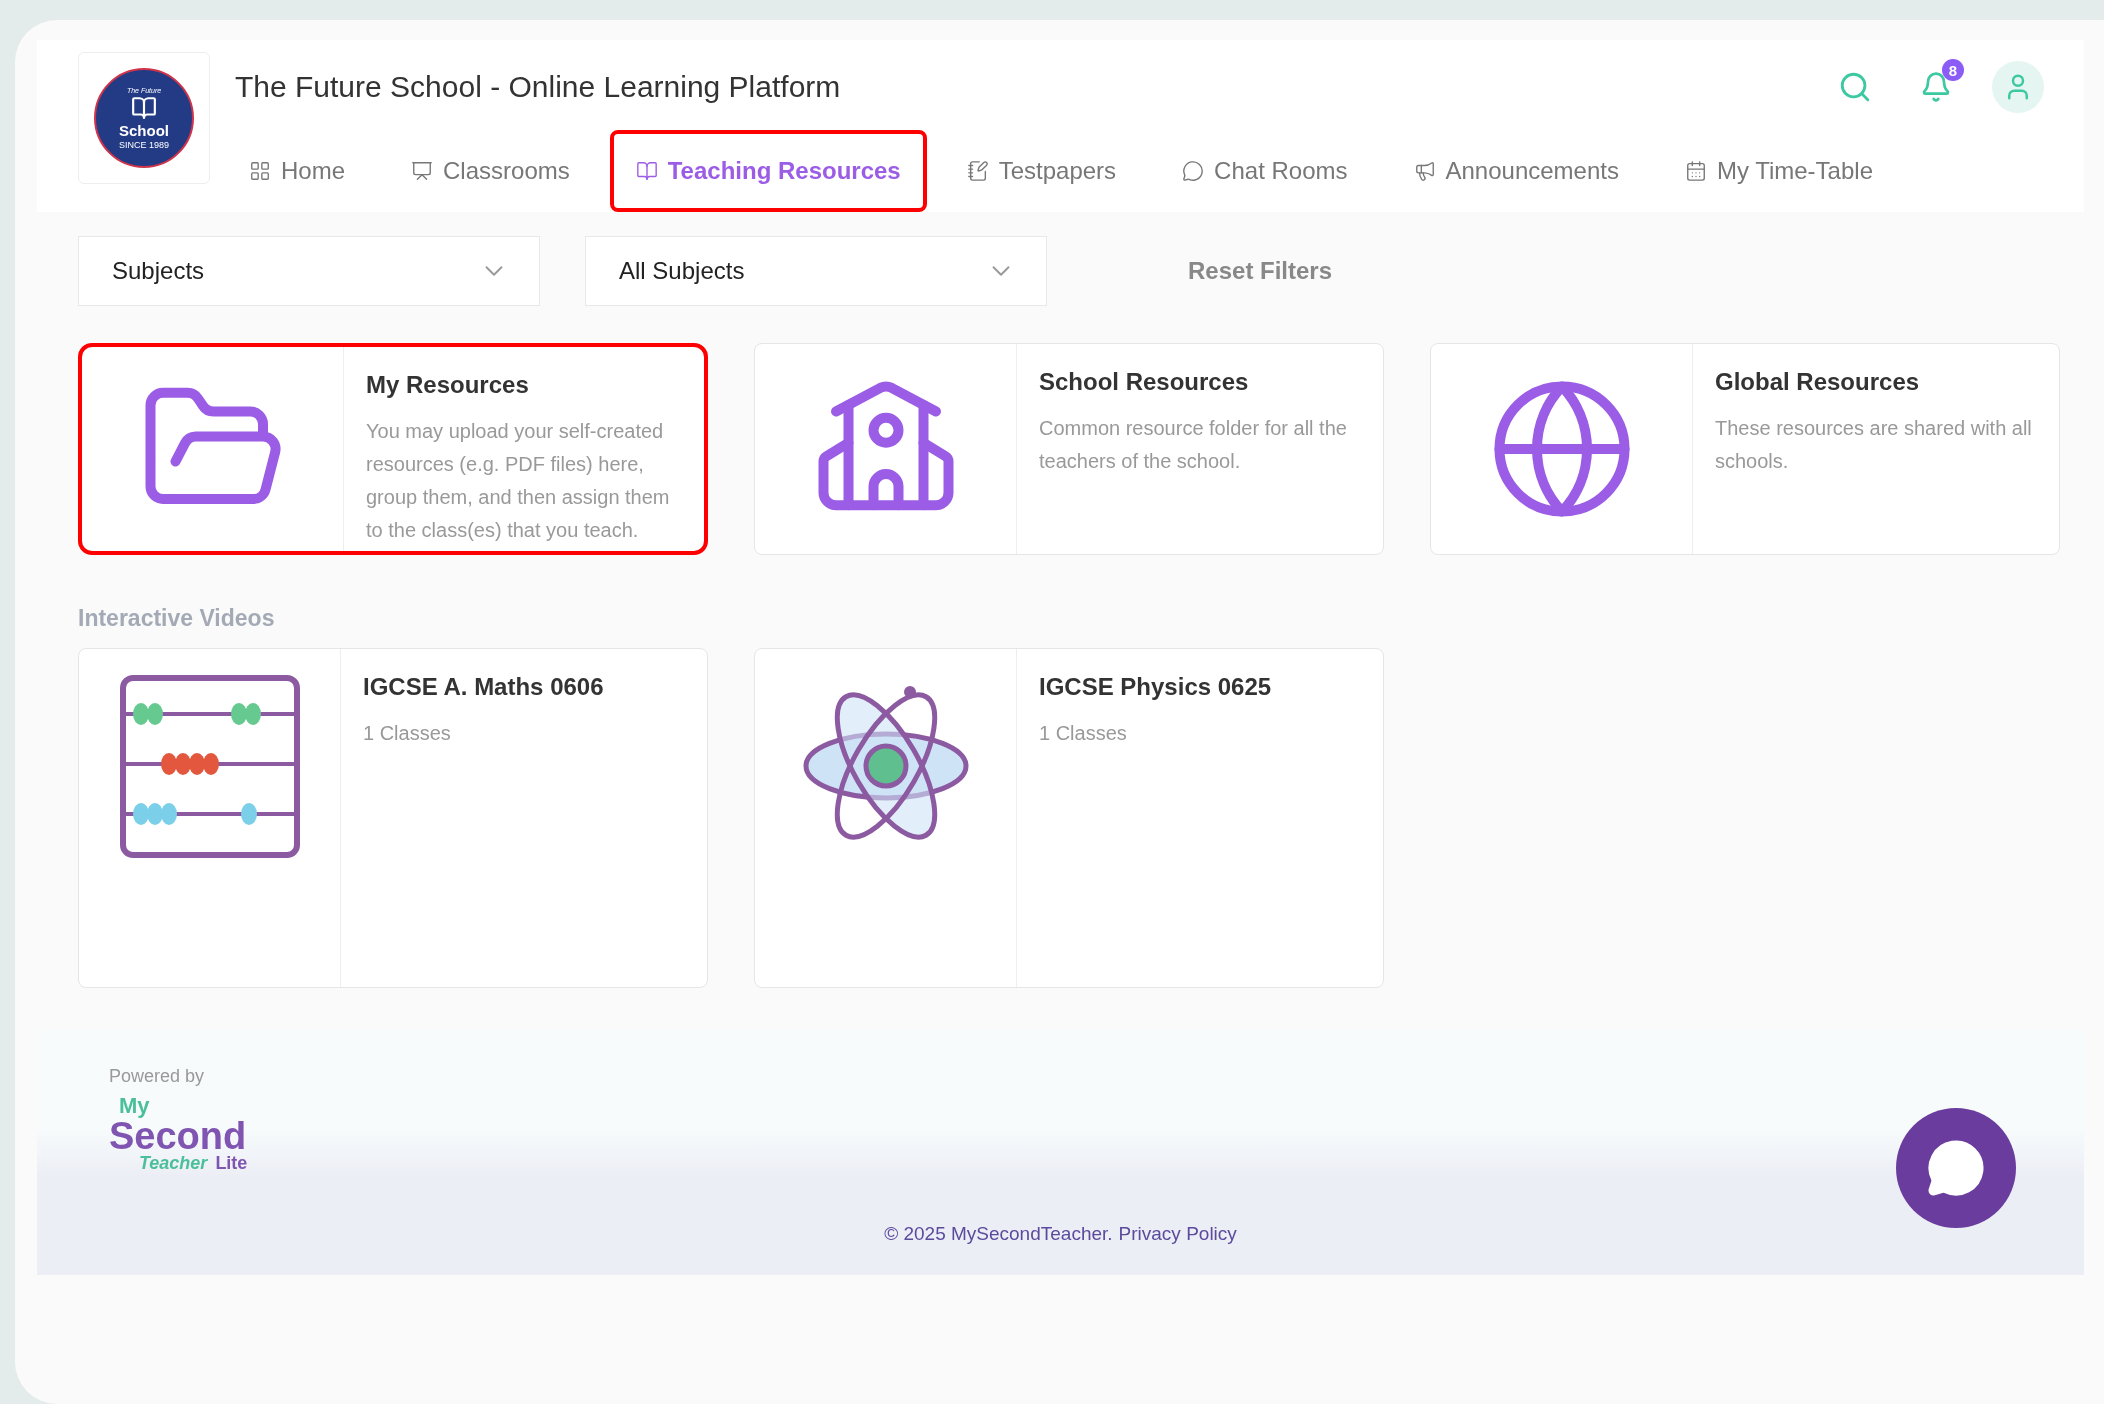 The width and height of the screenshot is (2104, 1404). Describe the element at coordinates (309, 271) in the screenshot. I see `subject-dropdown: Subjects` at that location.